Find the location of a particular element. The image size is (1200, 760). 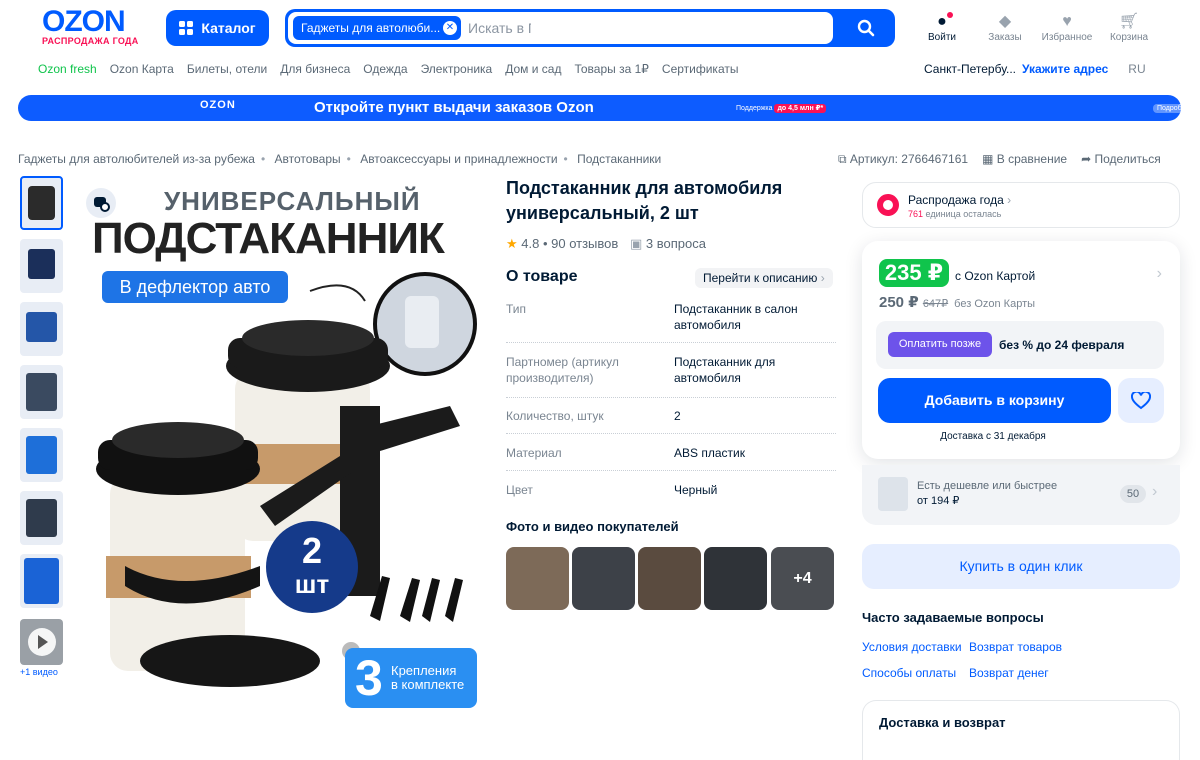

search-button is located at coordinates (866, 28).